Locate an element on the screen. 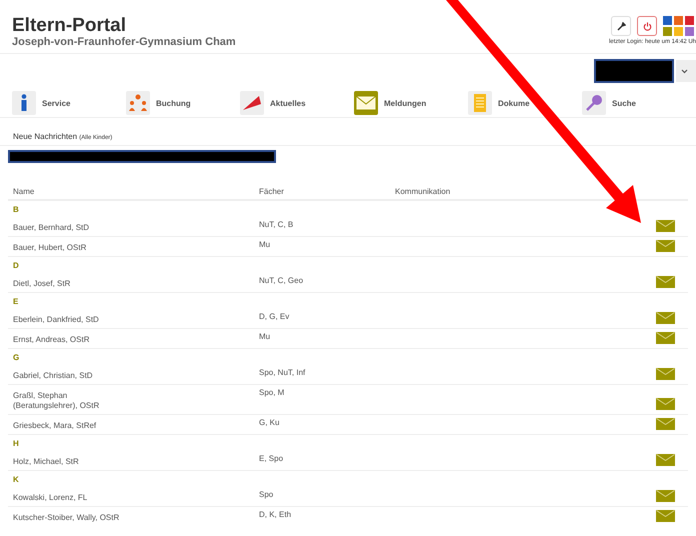 This screenshot has height=536, width=696. group-letter: E is located at coordinates (348, 300).